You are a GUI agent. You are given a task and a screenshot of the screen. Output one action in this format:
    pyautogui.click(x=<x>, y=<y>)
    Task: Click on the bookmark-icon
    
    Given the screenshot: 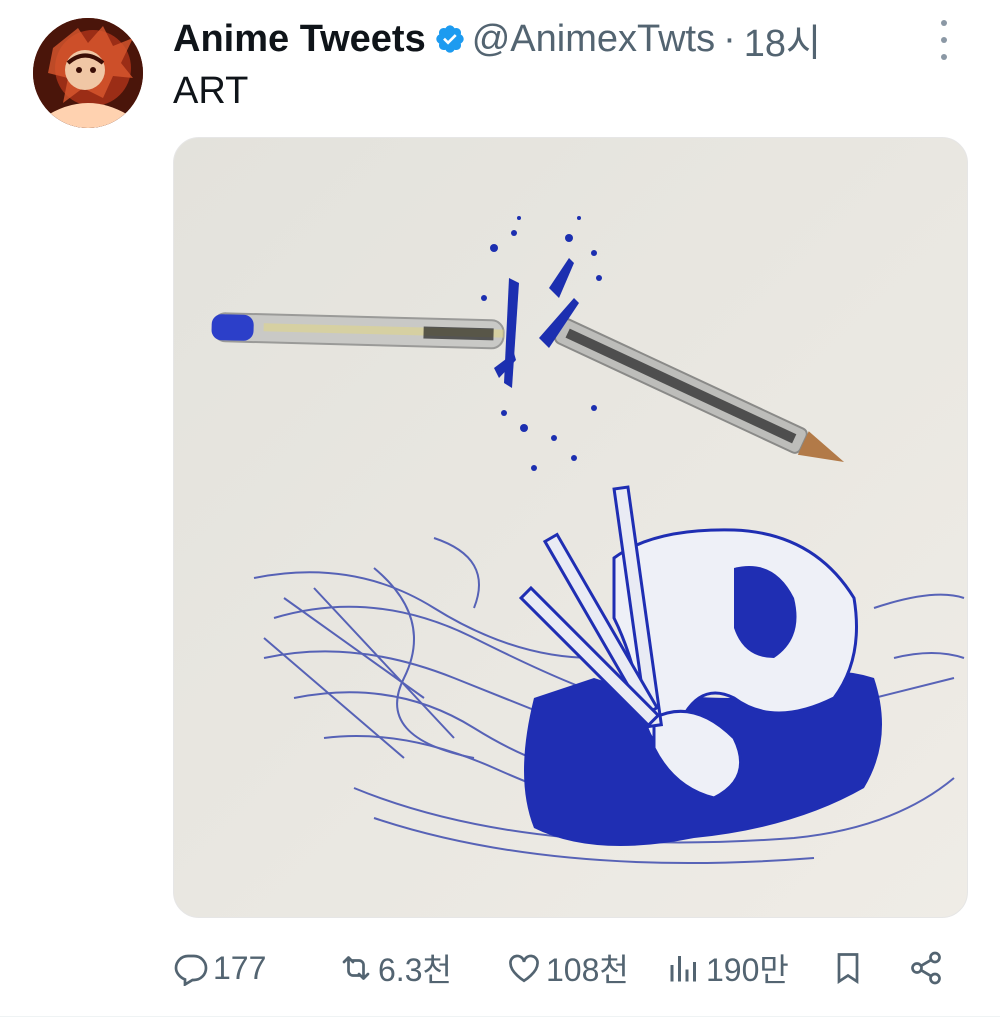 What is the action you would take?
    pyautogui.click(x=848, y=969)
    